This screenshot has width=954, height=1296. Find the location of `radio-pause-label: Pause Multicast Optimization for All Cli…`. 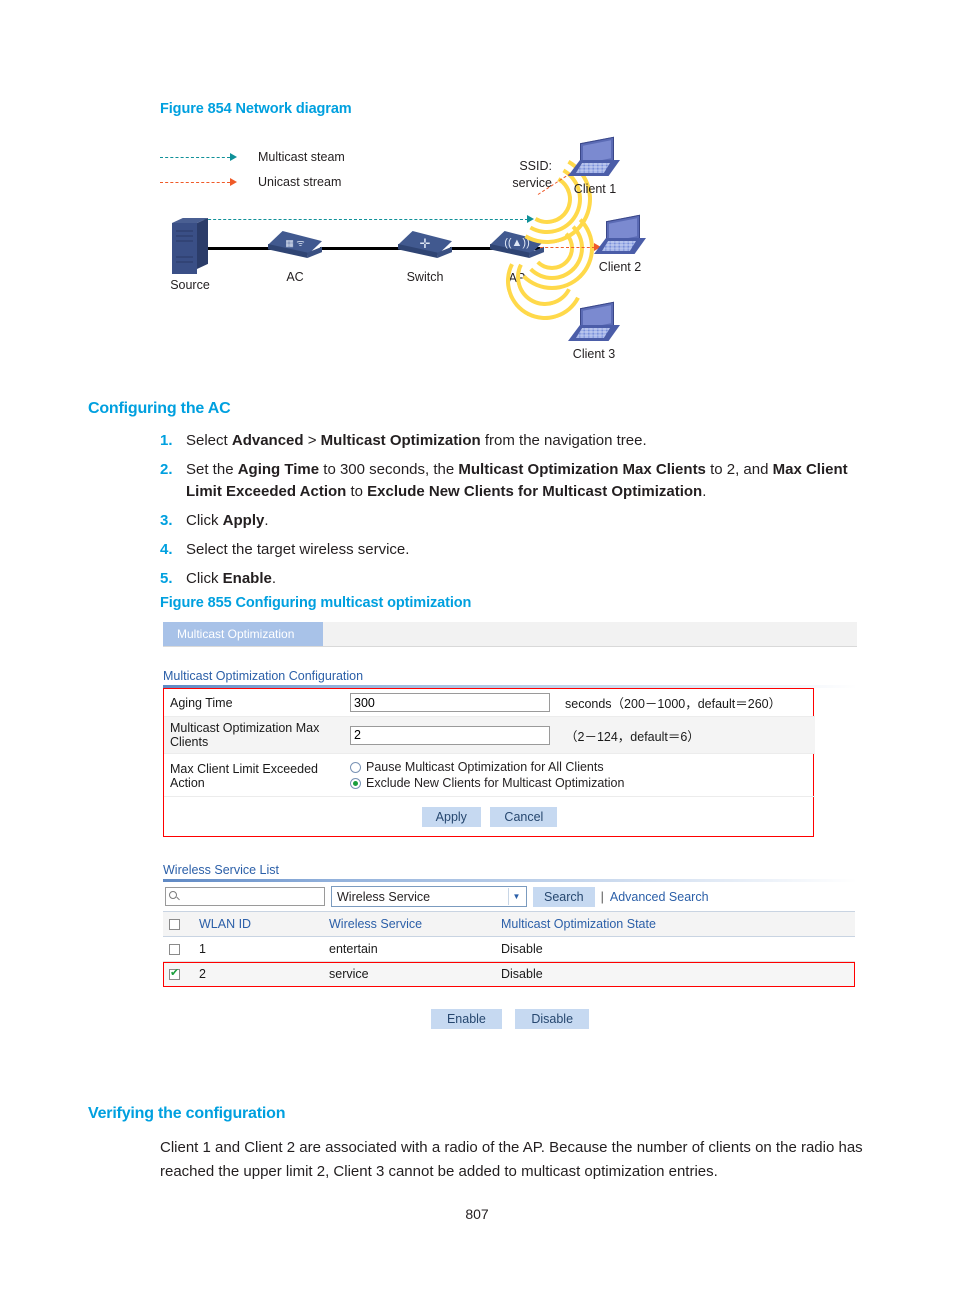

radio-pause-label: Pause Multicast Optimization for All Cli… is located at coordinates (485, 767).